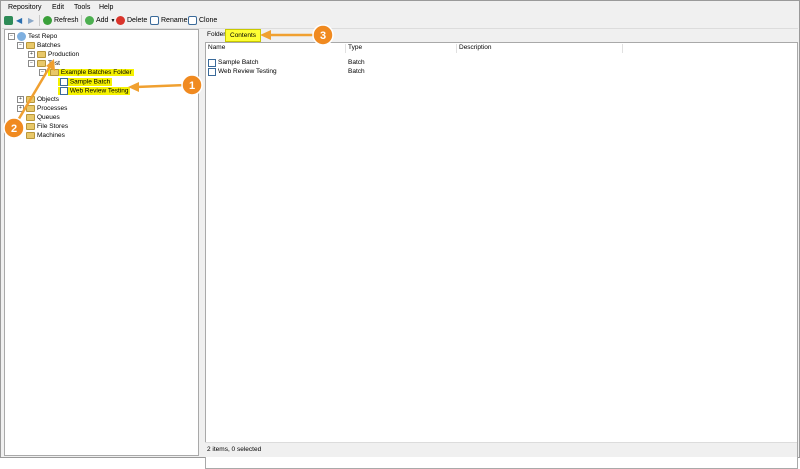  Describe the element at coordinates (58, 7) in the screenshot. I see `menu-edit: Edit` at that location.